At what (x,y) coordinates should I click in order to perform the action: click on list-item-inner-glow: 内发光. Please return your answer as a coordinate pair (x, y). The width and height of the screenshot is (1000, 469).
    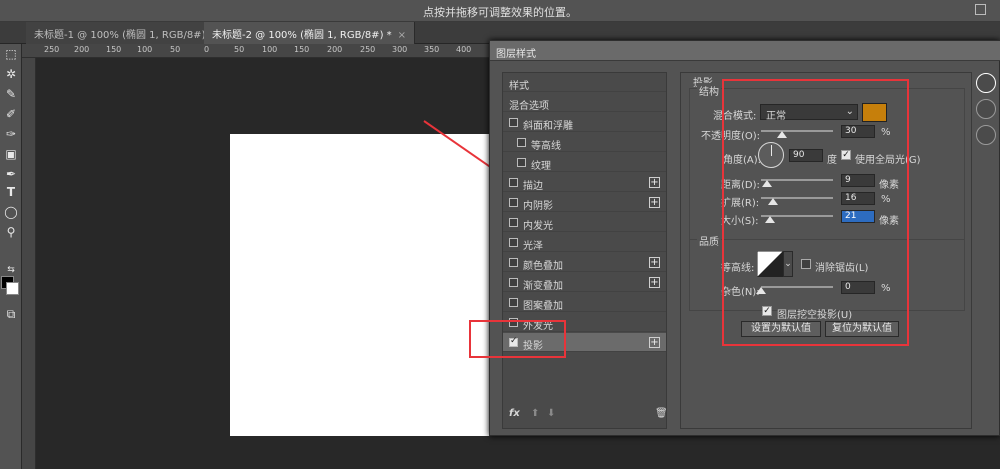
    Looking at the image, I should click on (584, 222).